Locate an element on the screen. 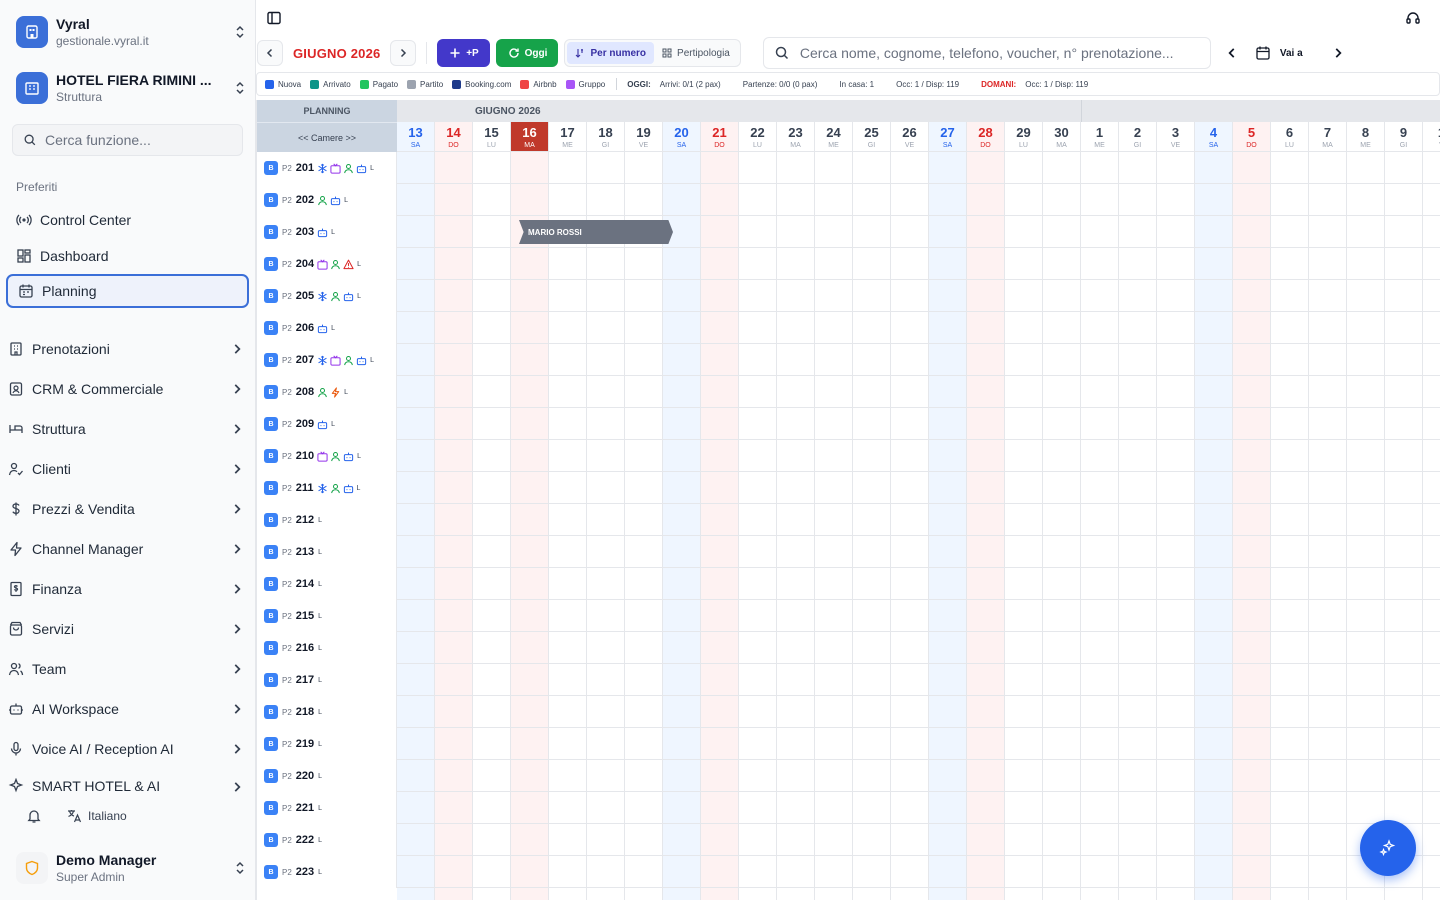 The width and height of the screenshot is (1440, 900). room-label-cell: B P2 202 L is located at coordinates (327, 200).